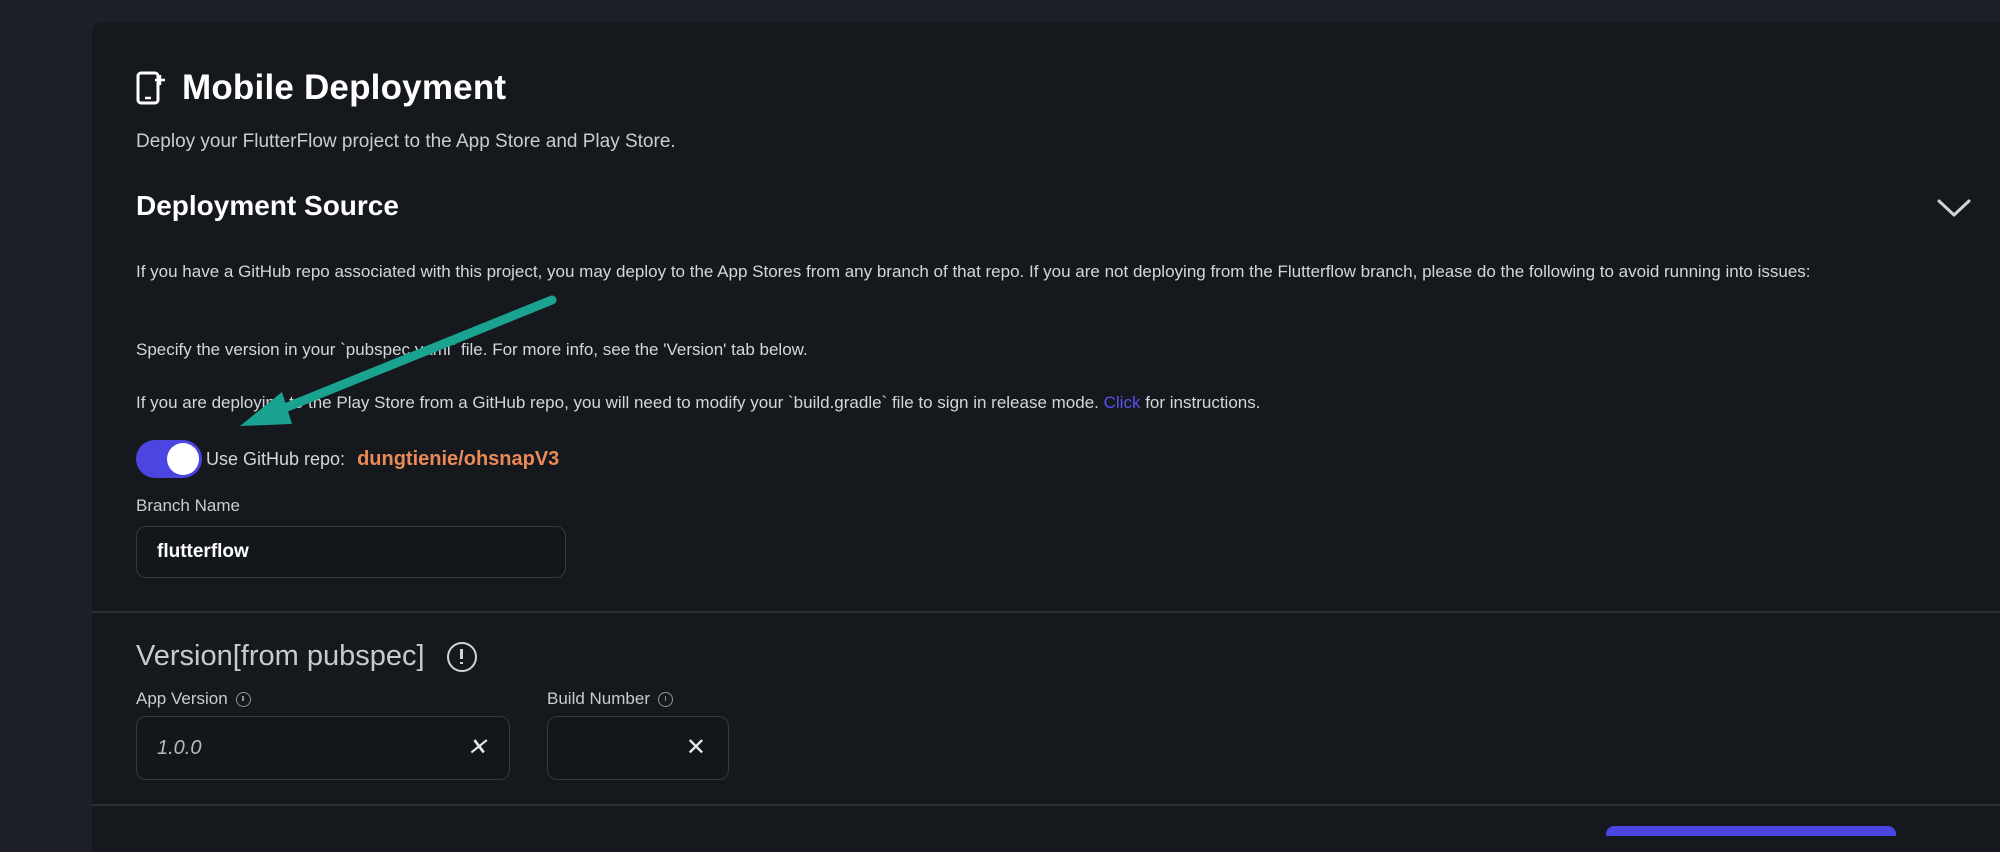  I want to click on github-repo-toggle-row: Use GitHub repo: dungtienie/ohsnapV3, so click(347, 459).